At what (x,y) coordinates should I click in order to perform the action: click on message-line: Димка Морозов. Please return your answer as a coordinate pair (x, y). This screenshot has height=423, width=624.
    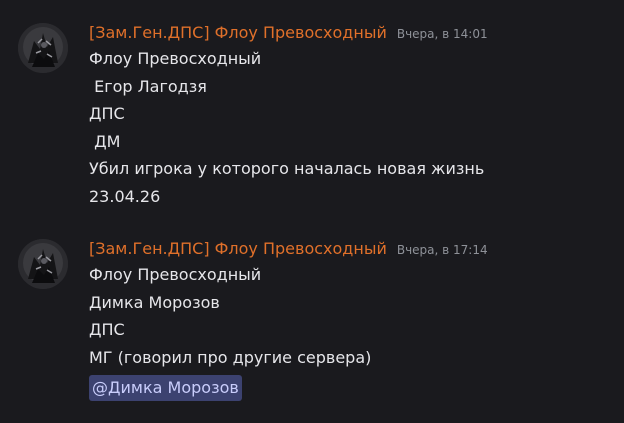
    Looking at the image, I should click on (154, 302).